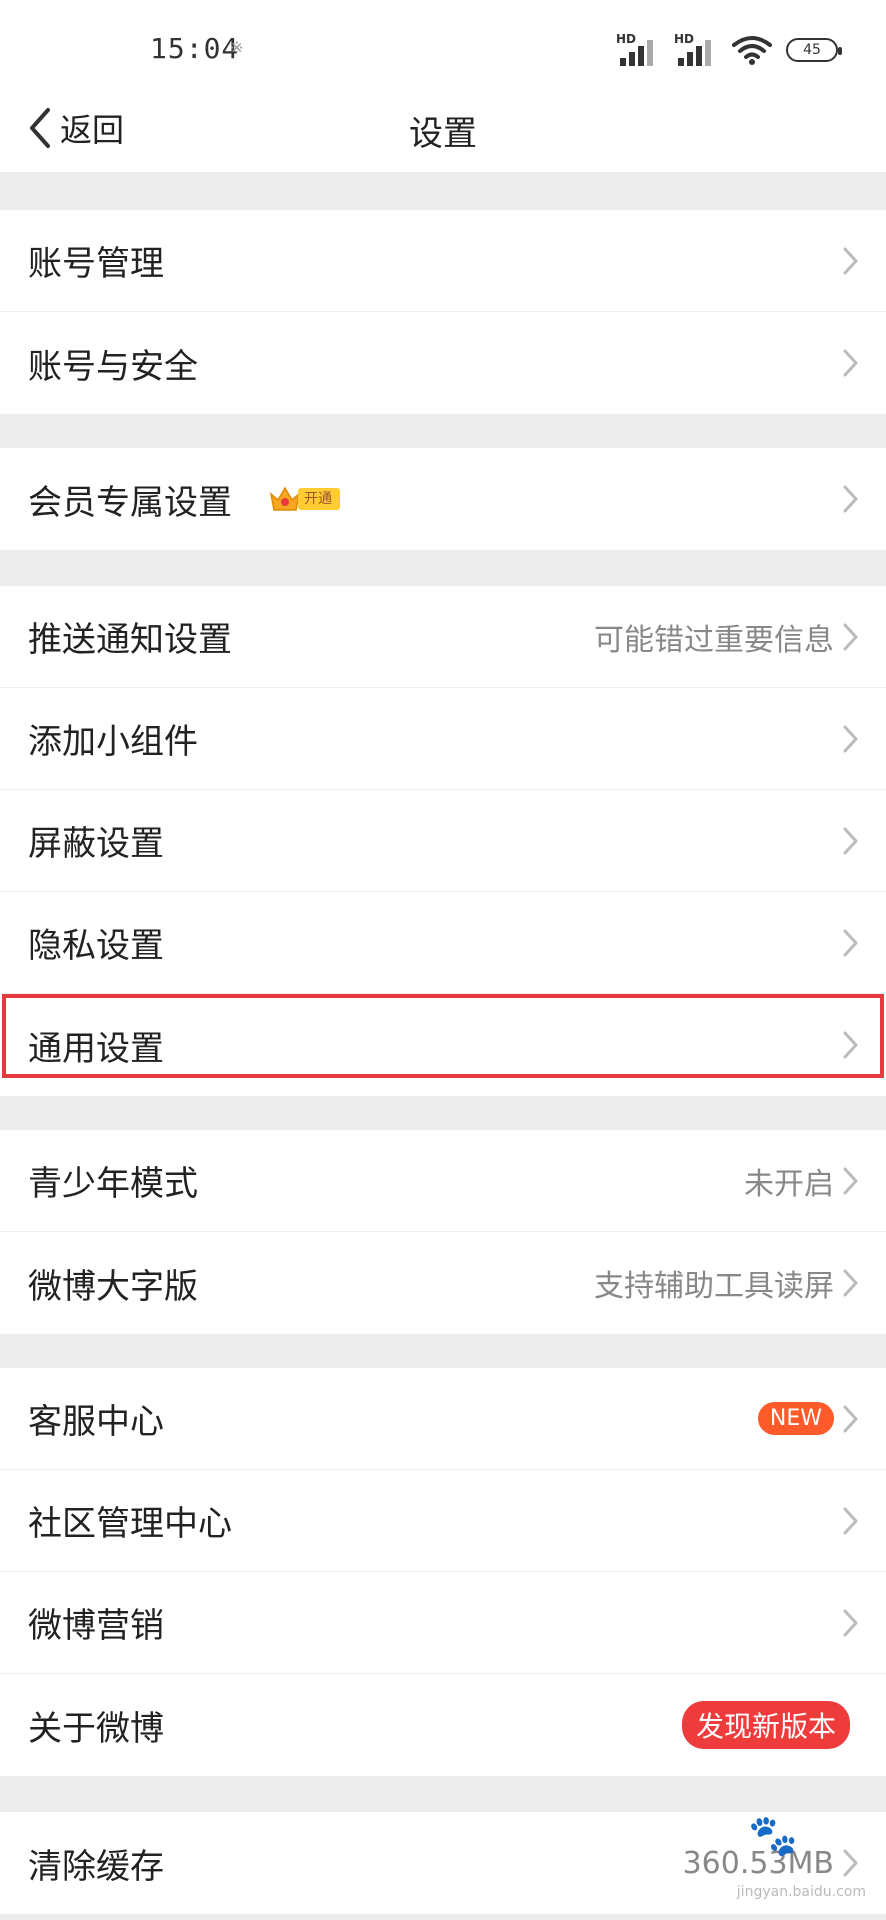  Describe the element at coordinates (638, 49) in the screenshot. I see `signal-icon-1: HD` at that location.